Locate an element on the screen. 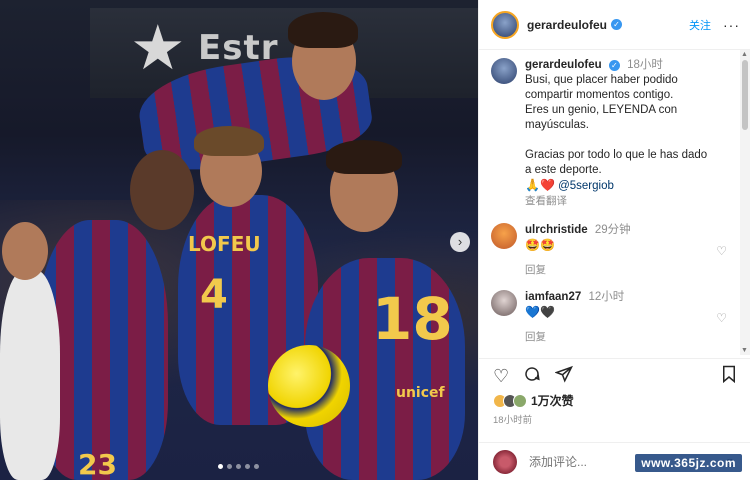 This screenshot has width=750, height=480. comment-input is located at coordinates (579, 461).